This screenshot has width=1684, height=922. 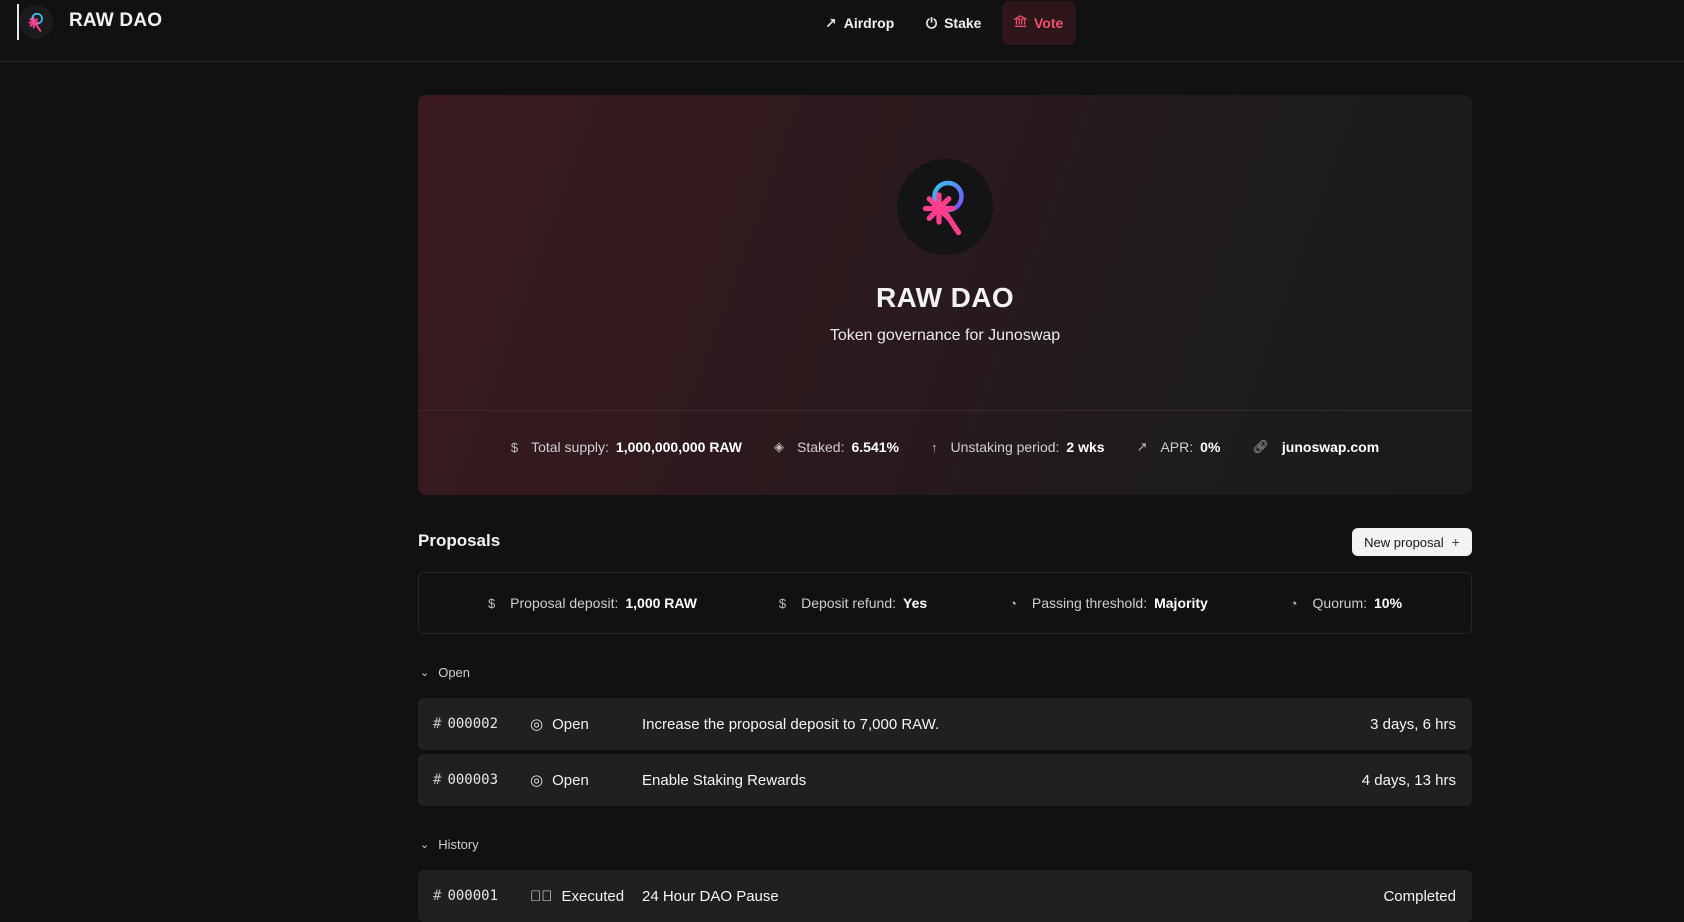 I want to click on param-passing-threshold: ◔ Passing threshold: Majority, so click(x=1108, y=603).